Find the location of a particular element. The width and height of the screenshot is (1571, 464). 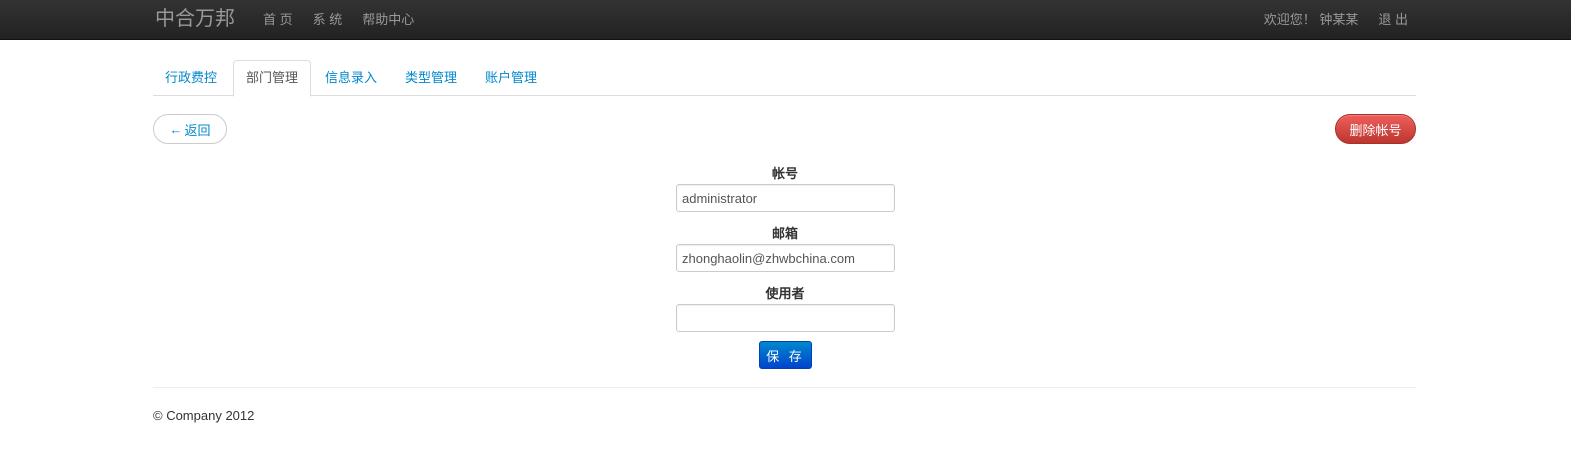

email-field is located at coordinates (785, 258).